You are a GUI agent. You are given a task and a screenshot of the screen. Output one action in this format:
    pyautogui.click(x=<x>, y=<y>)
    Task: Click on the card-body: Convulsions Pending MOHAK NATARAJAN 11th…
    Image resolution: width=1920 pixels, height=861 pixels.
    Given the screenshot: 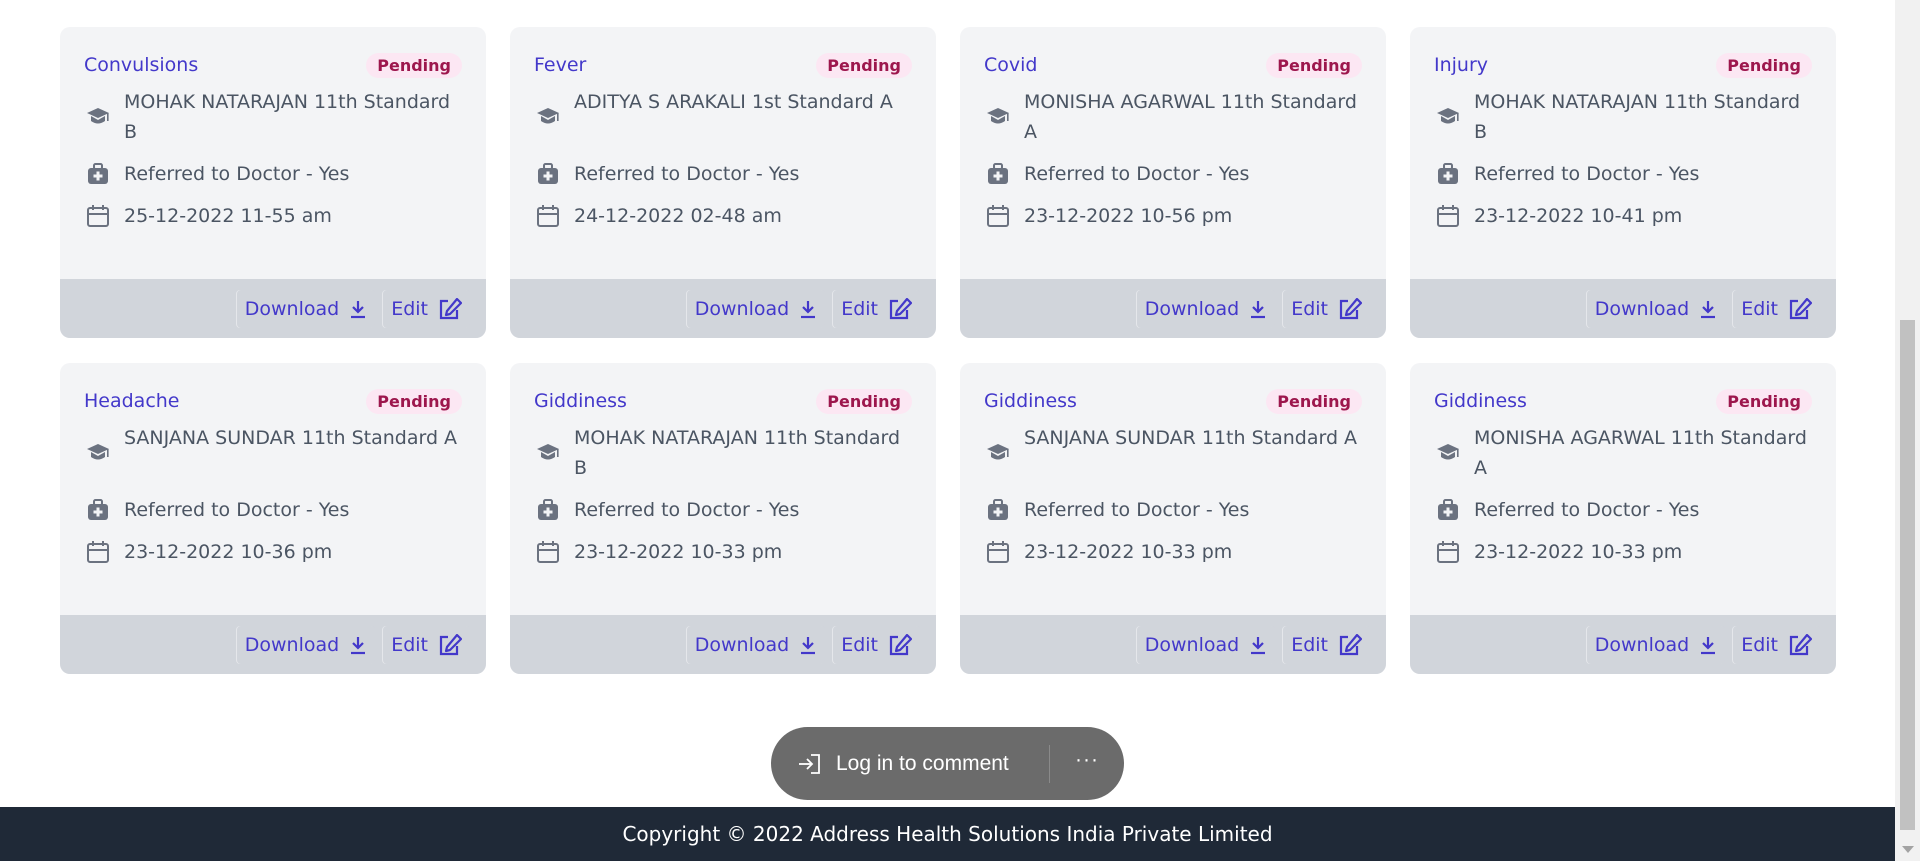 What is the action you would take?
    pyautogui.click(x=273, y=153)
    